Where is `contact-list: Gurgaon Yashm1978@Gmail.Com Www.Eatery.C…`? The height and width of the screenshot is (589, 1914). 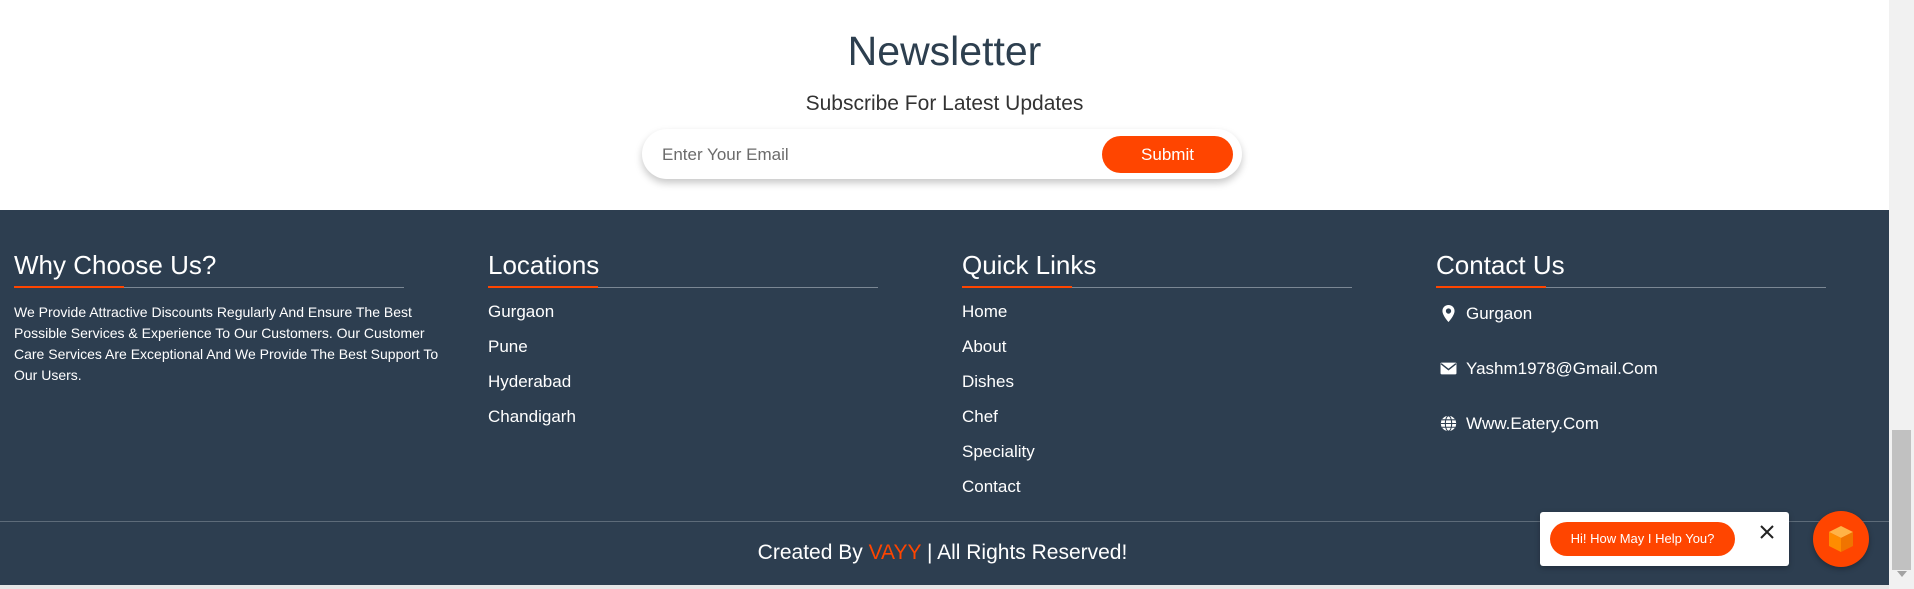 contact-list: Gurgaon Yashm1978@Gmail.Com Www.Eatery.C… is located at coordinates (1631, 384).